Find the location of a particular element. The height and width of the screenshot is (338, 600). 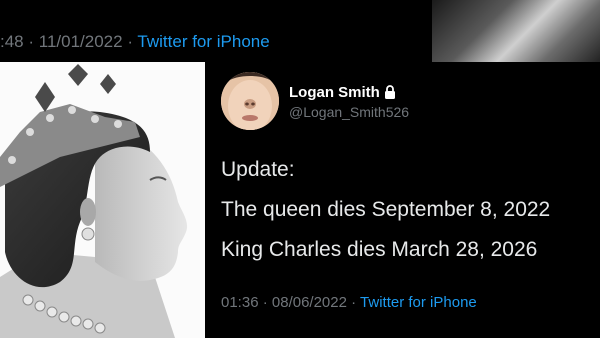

previous-tweet-footer: :48 · 11/01/2022 · Twitter for iPhone is located at coordinates (215, 31).